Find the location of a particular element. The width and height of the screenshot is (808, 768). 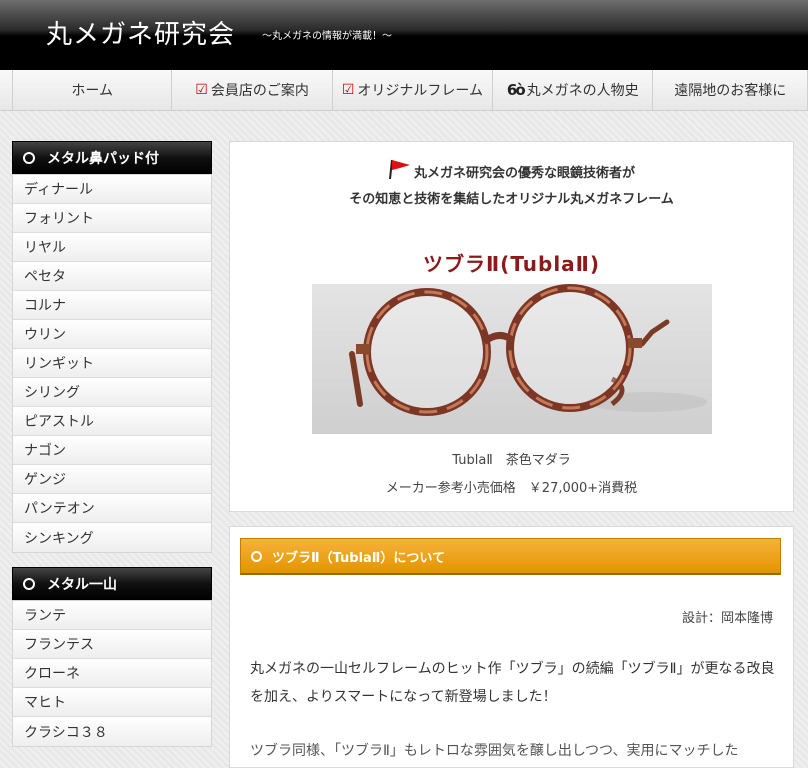

body-paragraph-2: ツブラ同様、「ツブラⅡ」もレトロな雰囲気を醸し出しつつ、実用にマッチした is located at coordinates (494, 751).